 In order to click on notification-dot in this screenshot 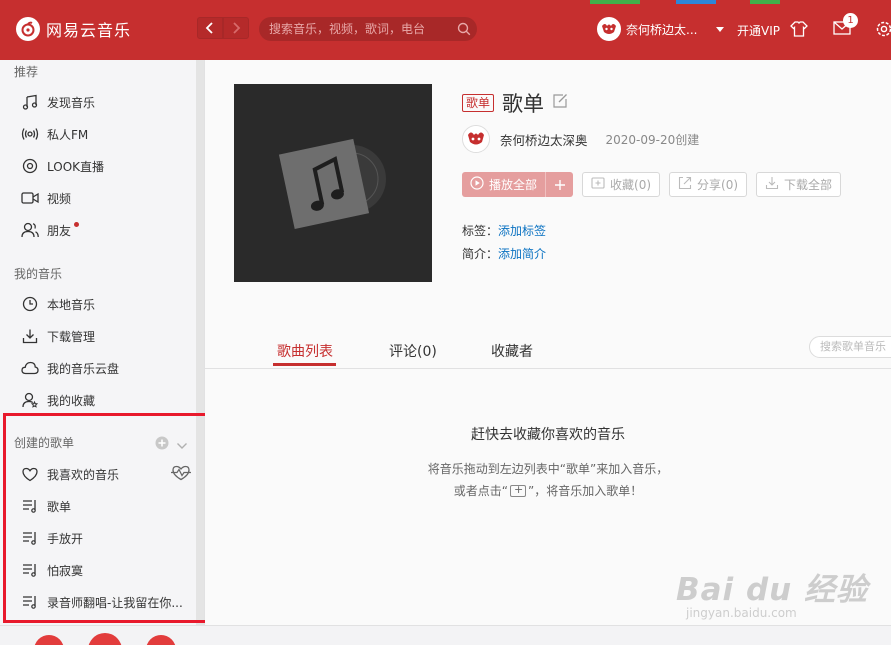, I will do `click(77, 224)`.